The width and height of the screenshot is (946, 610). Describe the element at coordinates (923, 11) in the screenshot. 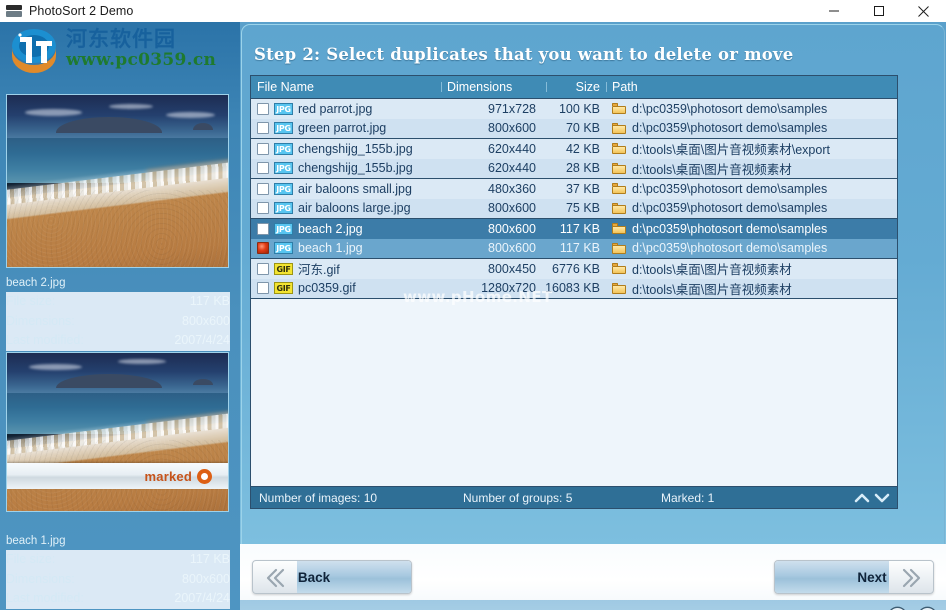

I see `close-icon` at that location.